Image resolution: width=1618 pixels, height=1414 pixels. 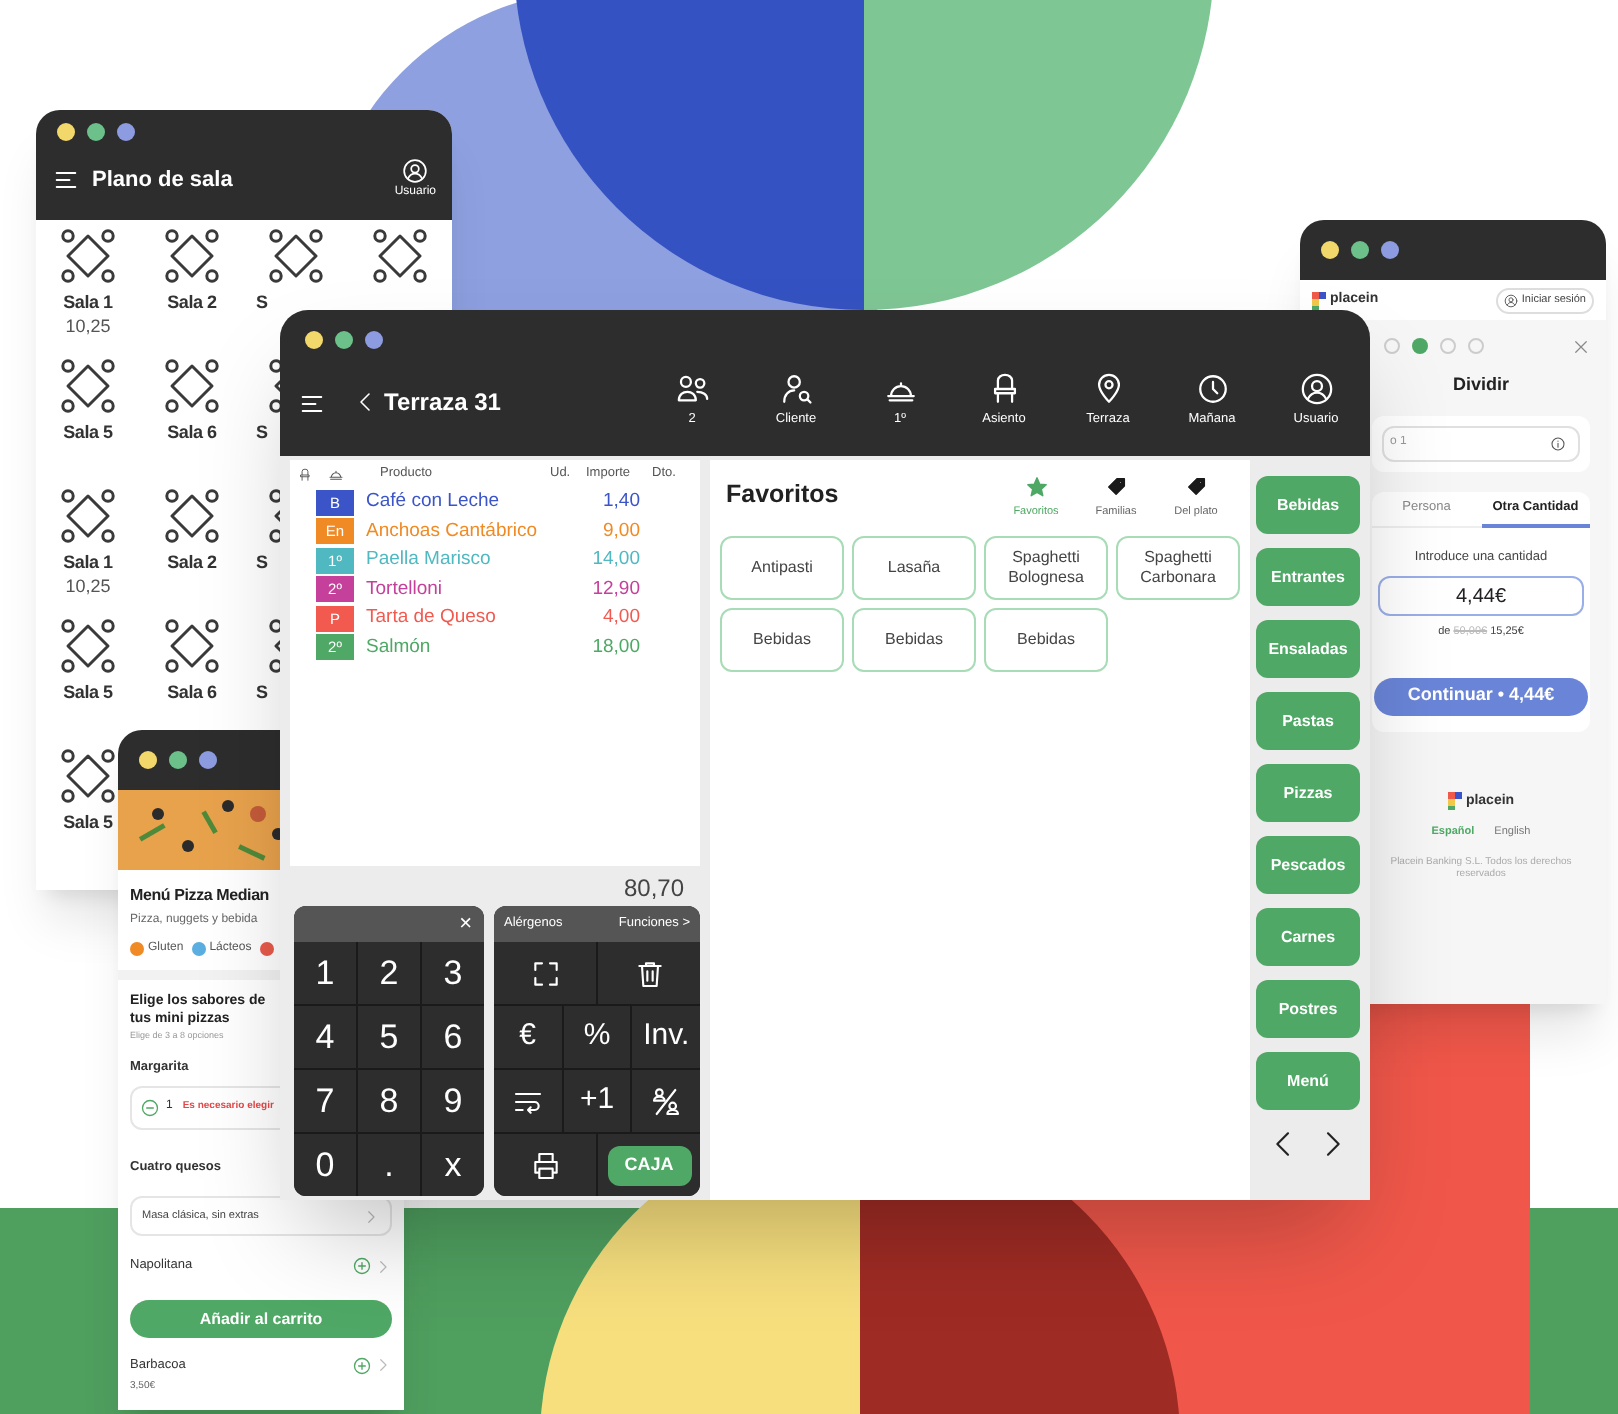 I want to click on keypad-key: ., so click(x=389, y=1165).